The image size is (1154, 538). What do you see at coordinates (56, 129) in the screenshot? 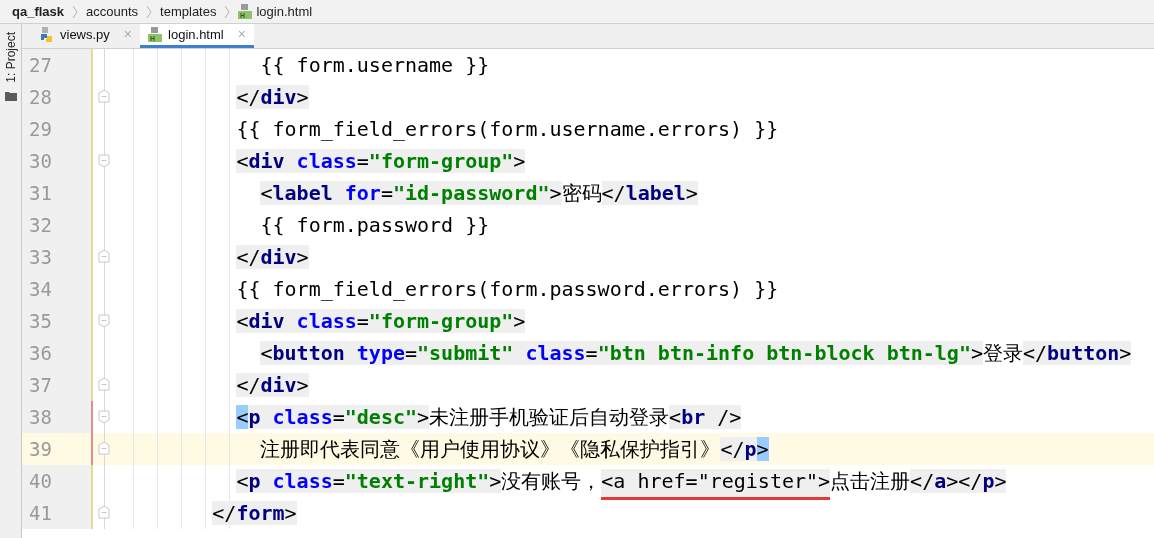
I see `line-number: 29` at bounding box center [56, 129].